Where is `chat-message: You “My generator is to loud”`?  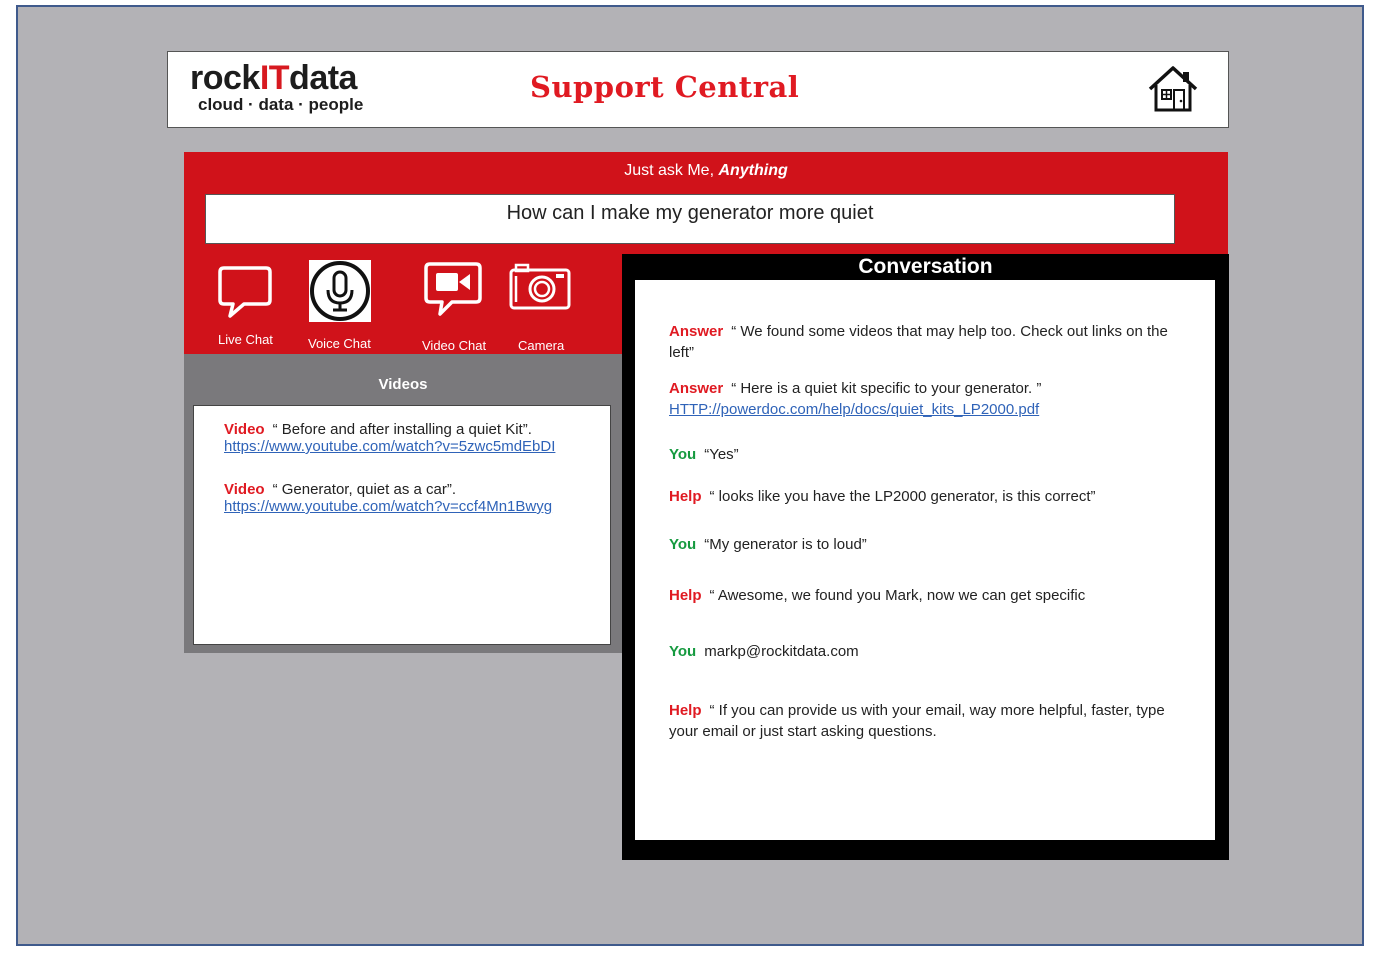 chat-message: You “My generator is to loud” is located at coordinates (919, 544).